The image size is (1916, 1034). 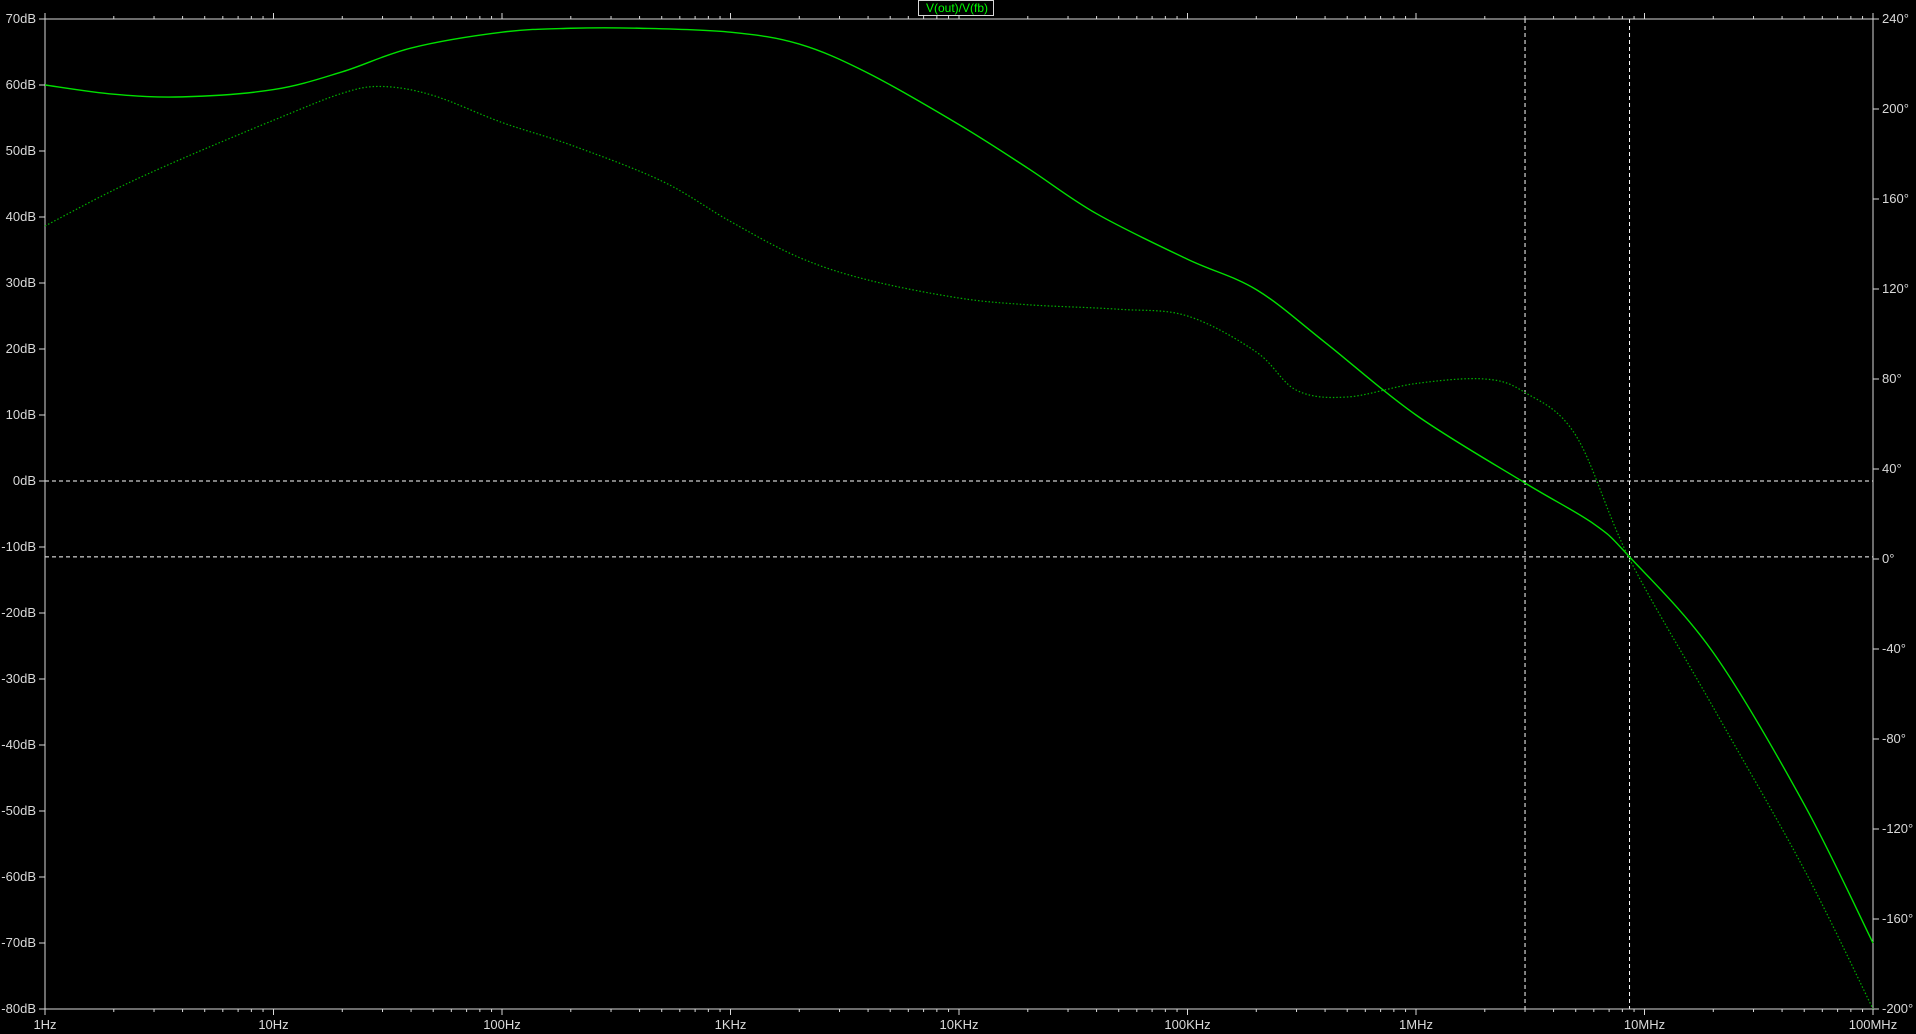 What do you see at coordinates (1894, 648) in the screenshot?
I see `y-right-tick-label: -40°` at bounding box center [1894, 648].